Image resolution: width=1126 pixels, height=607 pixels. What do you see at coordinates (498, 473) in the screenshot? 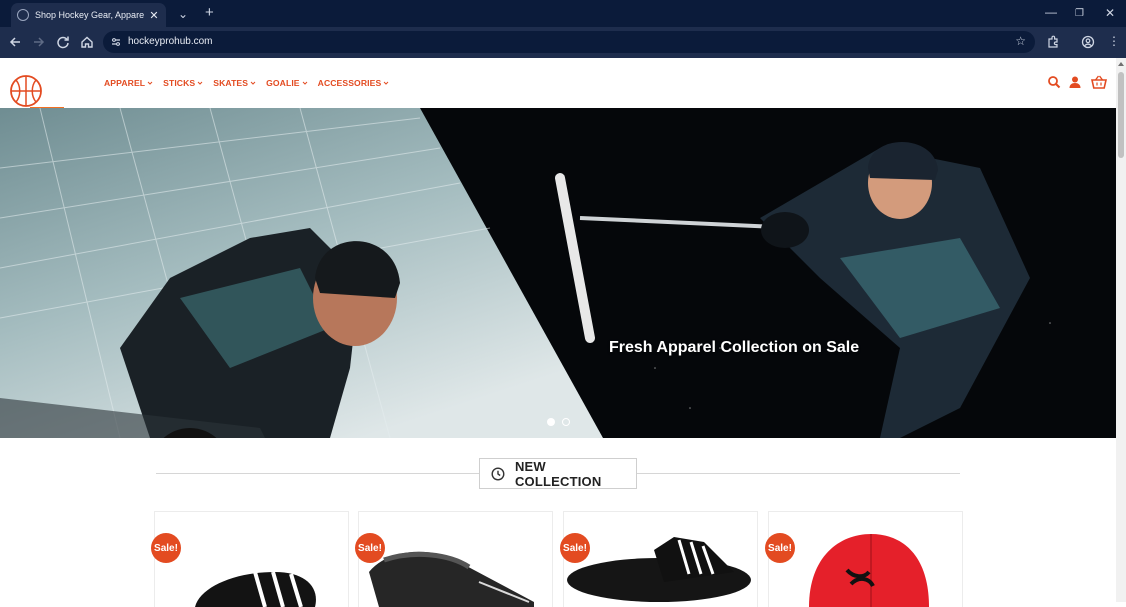
I see `clock-icon` at bounding box center [498, 473].